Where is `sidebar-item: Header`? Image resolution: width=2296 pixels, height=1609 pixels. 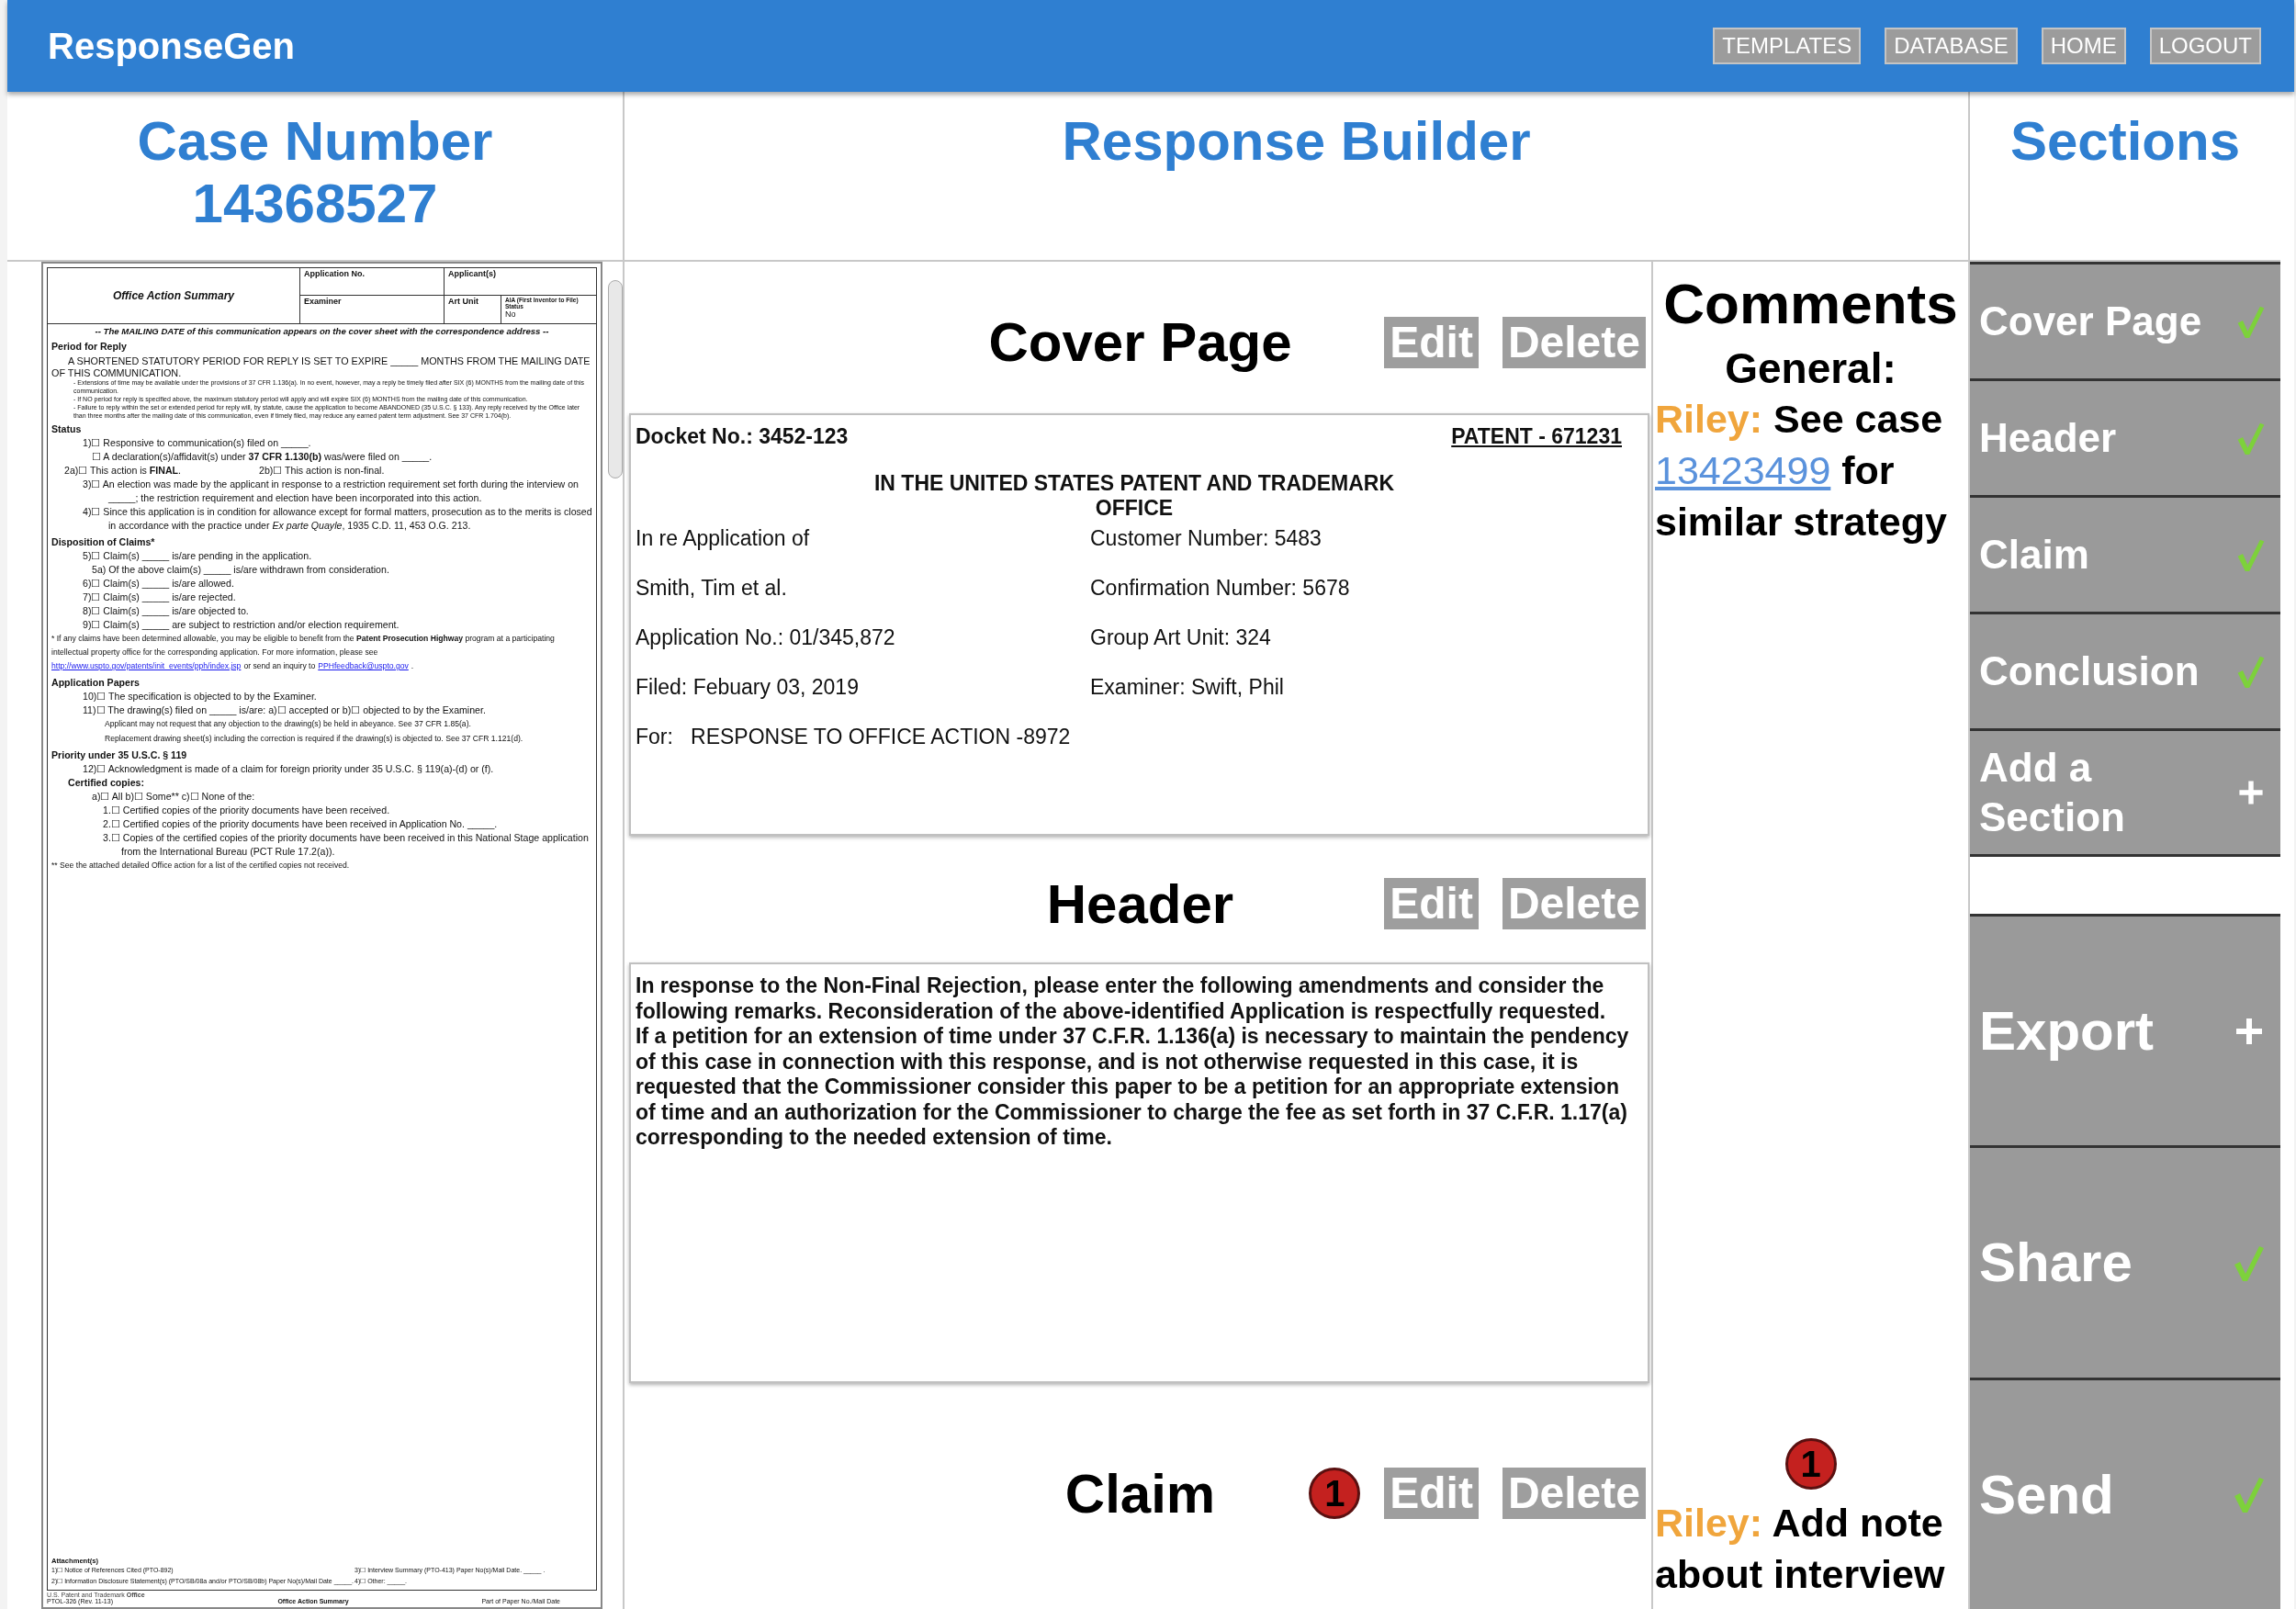 sidebar-item: Header is located at coordinates (2125, 436).